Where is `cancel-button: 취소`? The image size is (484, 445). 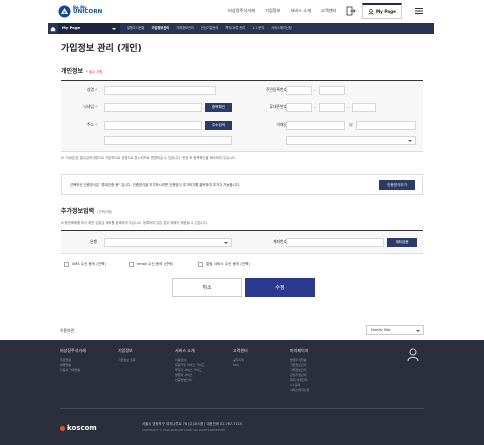
cancel-button: 취소 is located at coordinates (207, 287).